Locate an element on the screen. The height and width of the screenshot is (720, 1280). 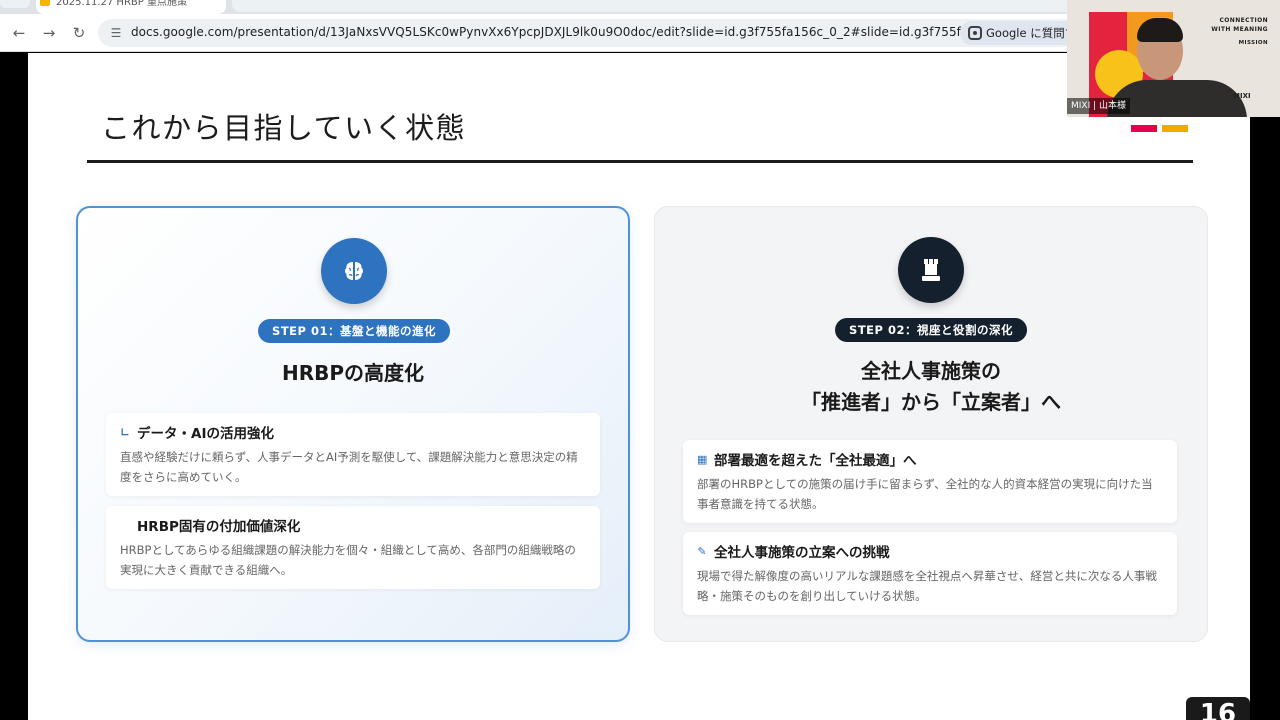
participant-name-label: MIXI | 山本様 is located at coordinates (1098, 106).